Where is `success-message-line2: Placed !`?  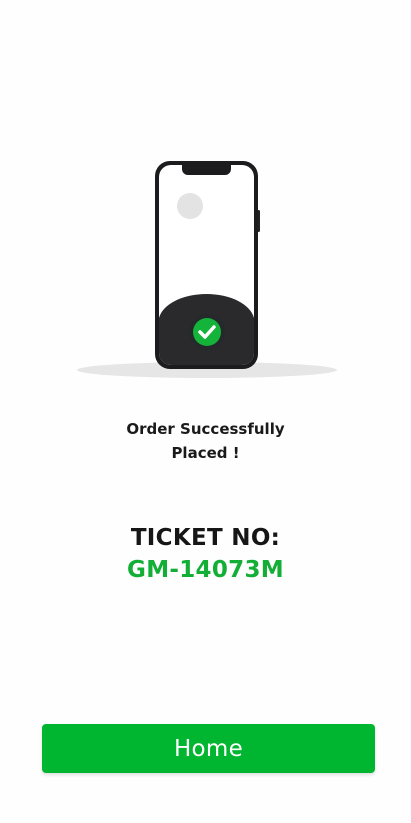 success-message-line2: Placed ! is located at coordinates (205, 453).